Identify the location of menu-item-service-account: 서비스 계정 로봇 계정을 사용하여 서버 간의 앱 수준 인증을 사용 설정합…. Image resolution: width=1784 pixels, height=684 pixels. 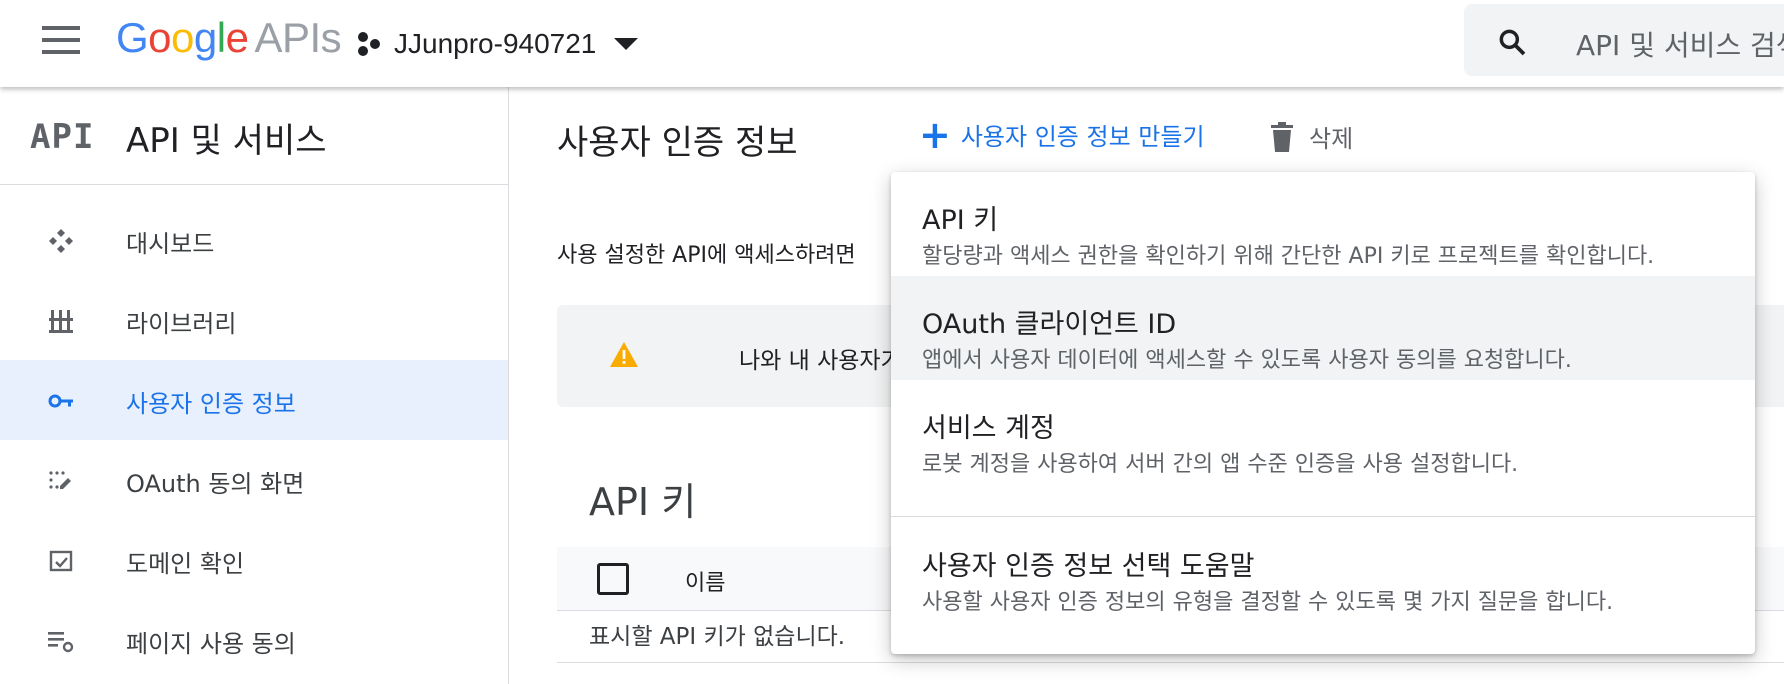
(1323, 432).